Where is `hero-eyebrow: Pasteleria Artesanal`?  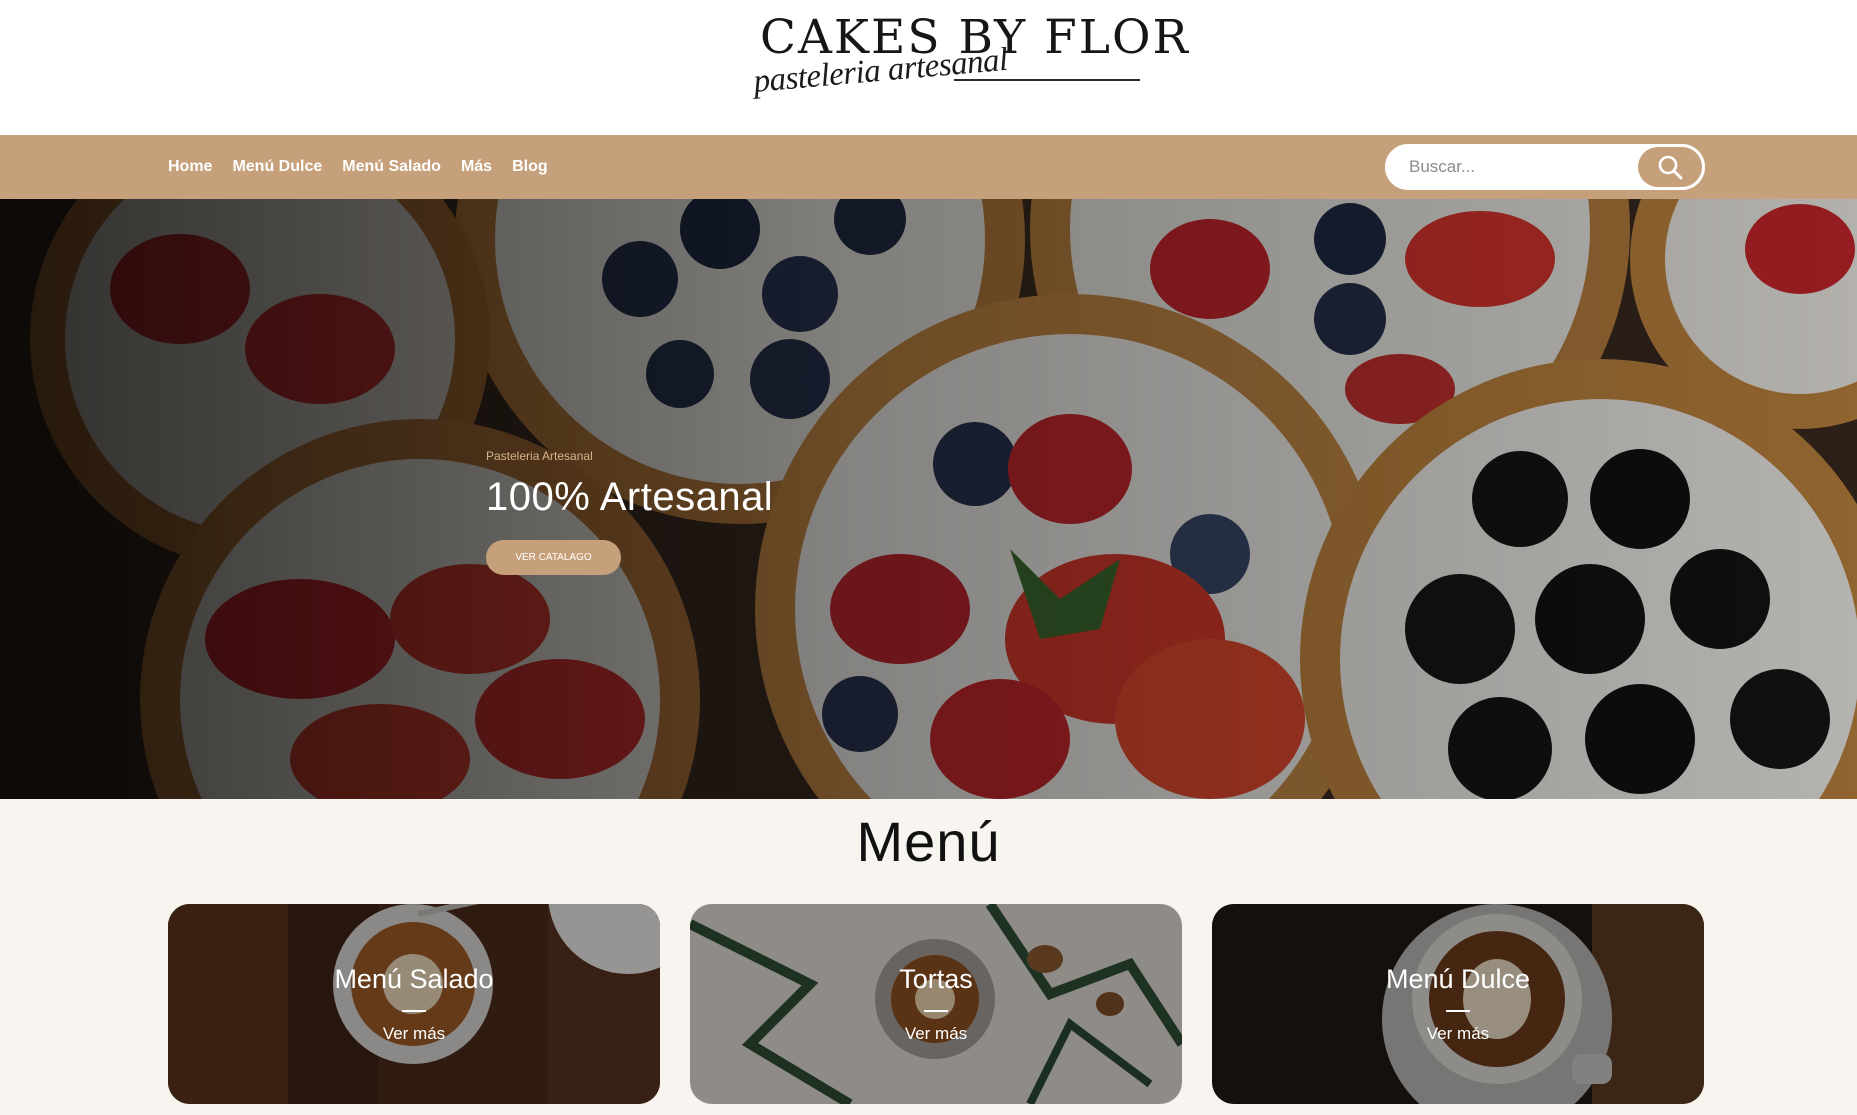 hero-eyebrow: Pasteleria Artesanal is located at coordinates (539, 456).